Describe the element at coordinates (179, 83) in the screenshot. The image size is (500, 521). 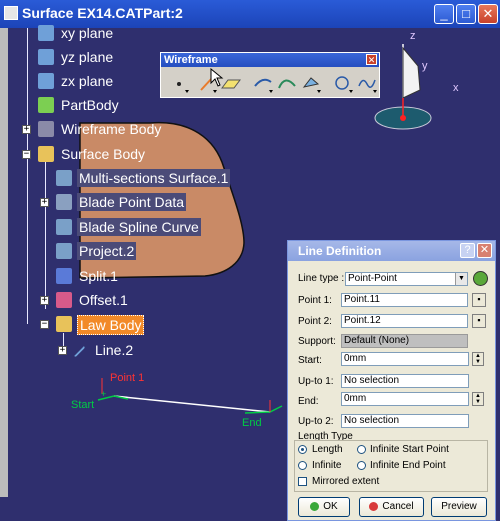
I see `point-tool-icon` at that location.